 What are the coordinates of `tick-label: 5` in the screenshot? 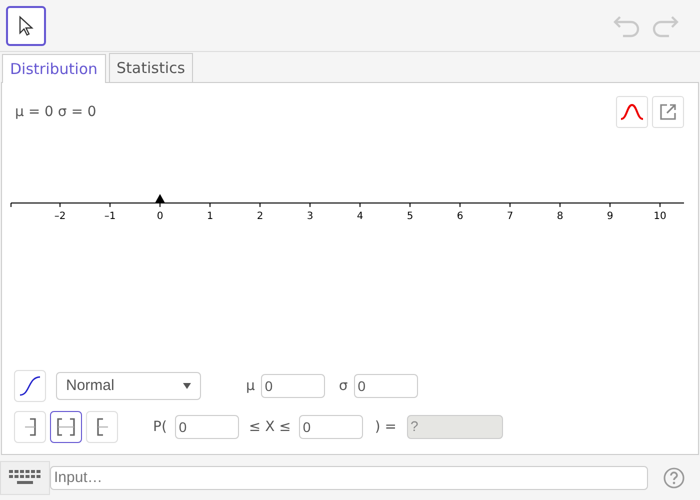 It's located at (410, 216).